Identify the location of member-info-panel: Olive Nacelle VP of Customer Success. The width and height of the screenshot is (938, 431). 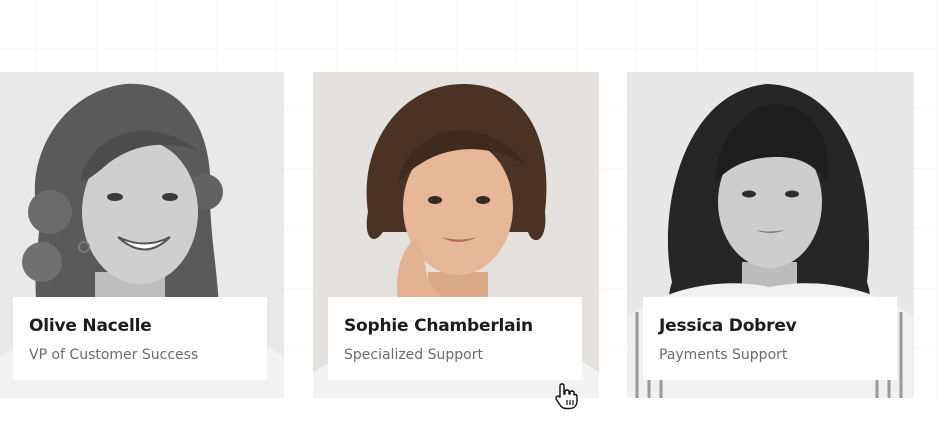
(140, 338).